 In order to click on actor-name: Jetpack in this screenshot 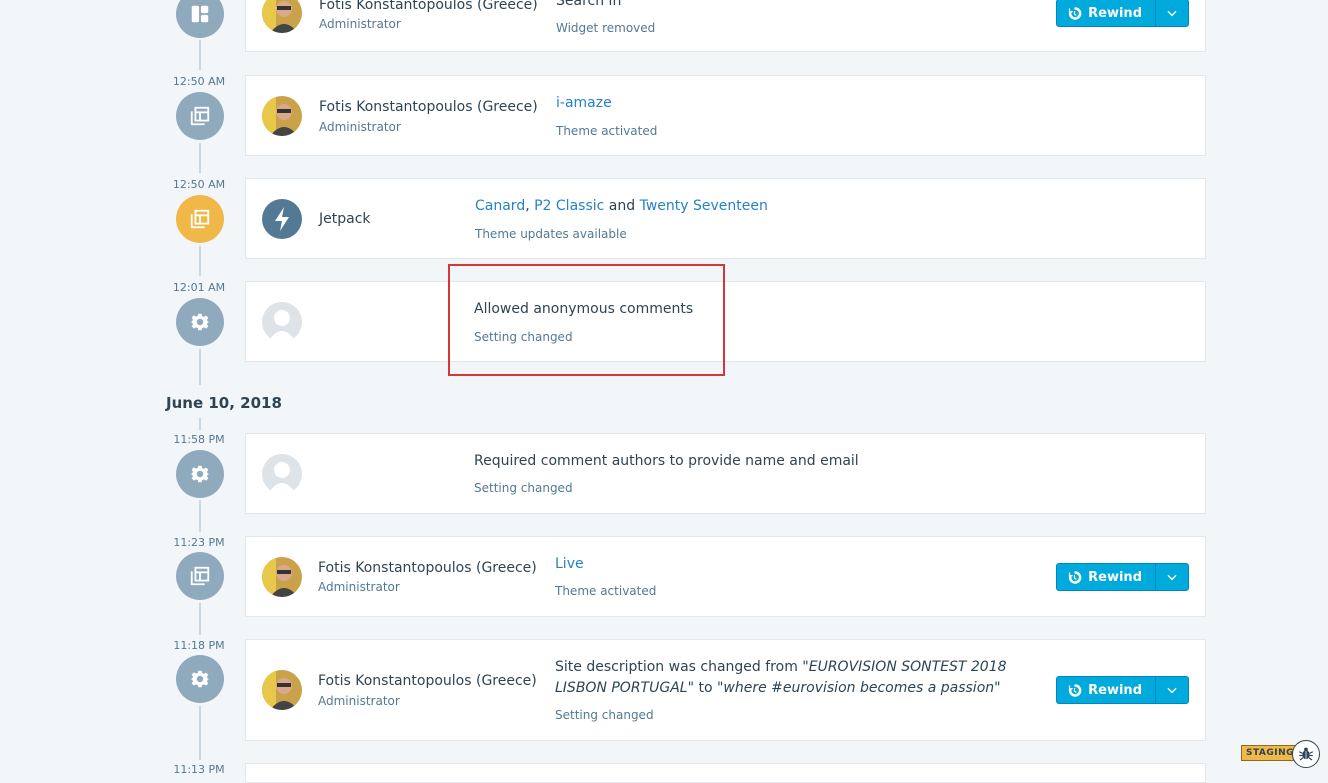, I will do `click(345, 219)`.